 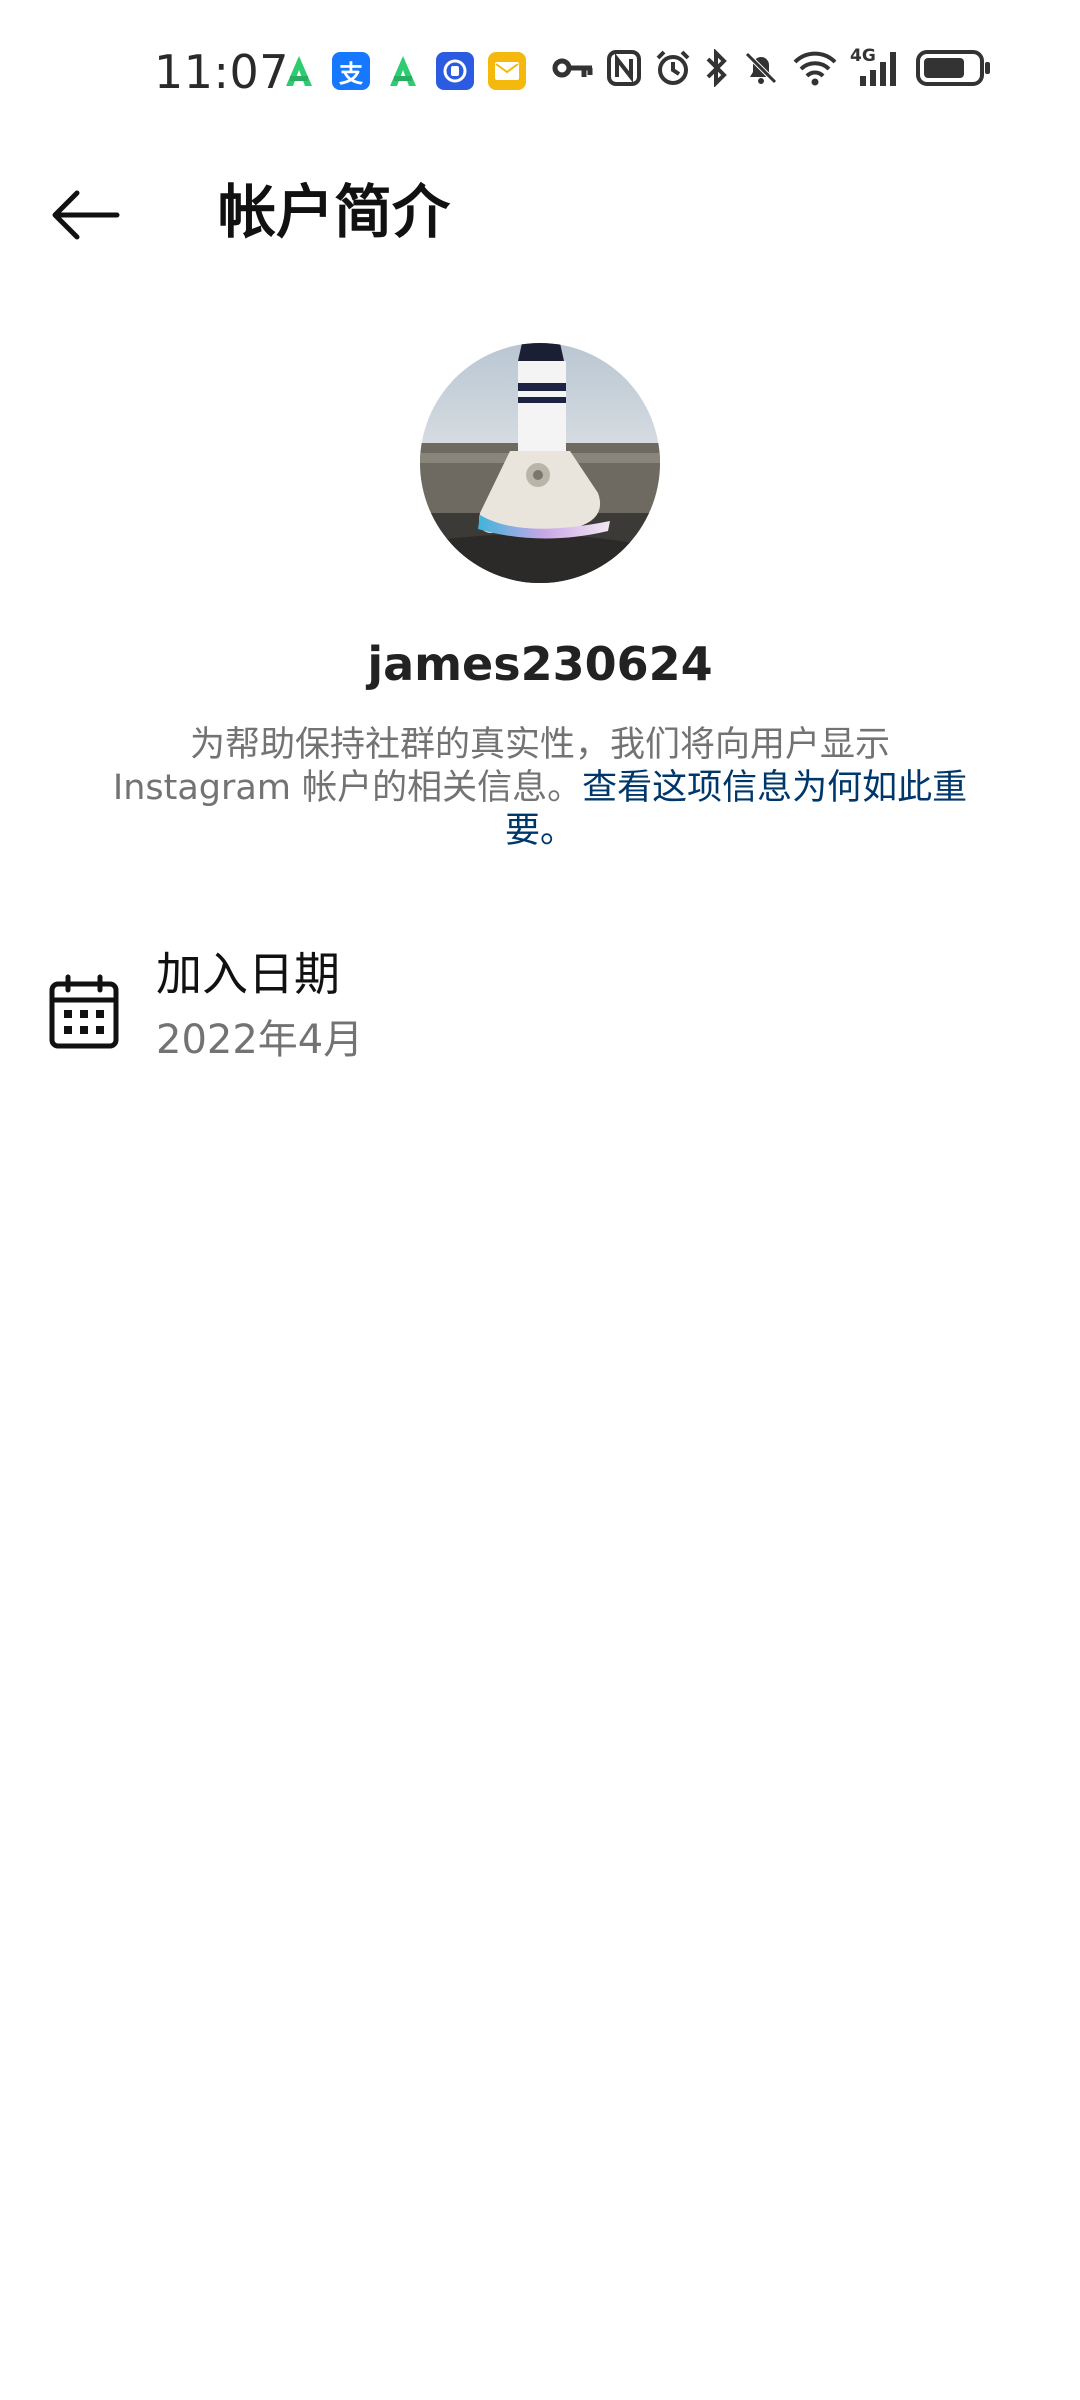 What do you see at coordinates (540, 70) in the screenshot?
I see `status-bar: 11:07 支 4G` at bounding box center [540, 70].